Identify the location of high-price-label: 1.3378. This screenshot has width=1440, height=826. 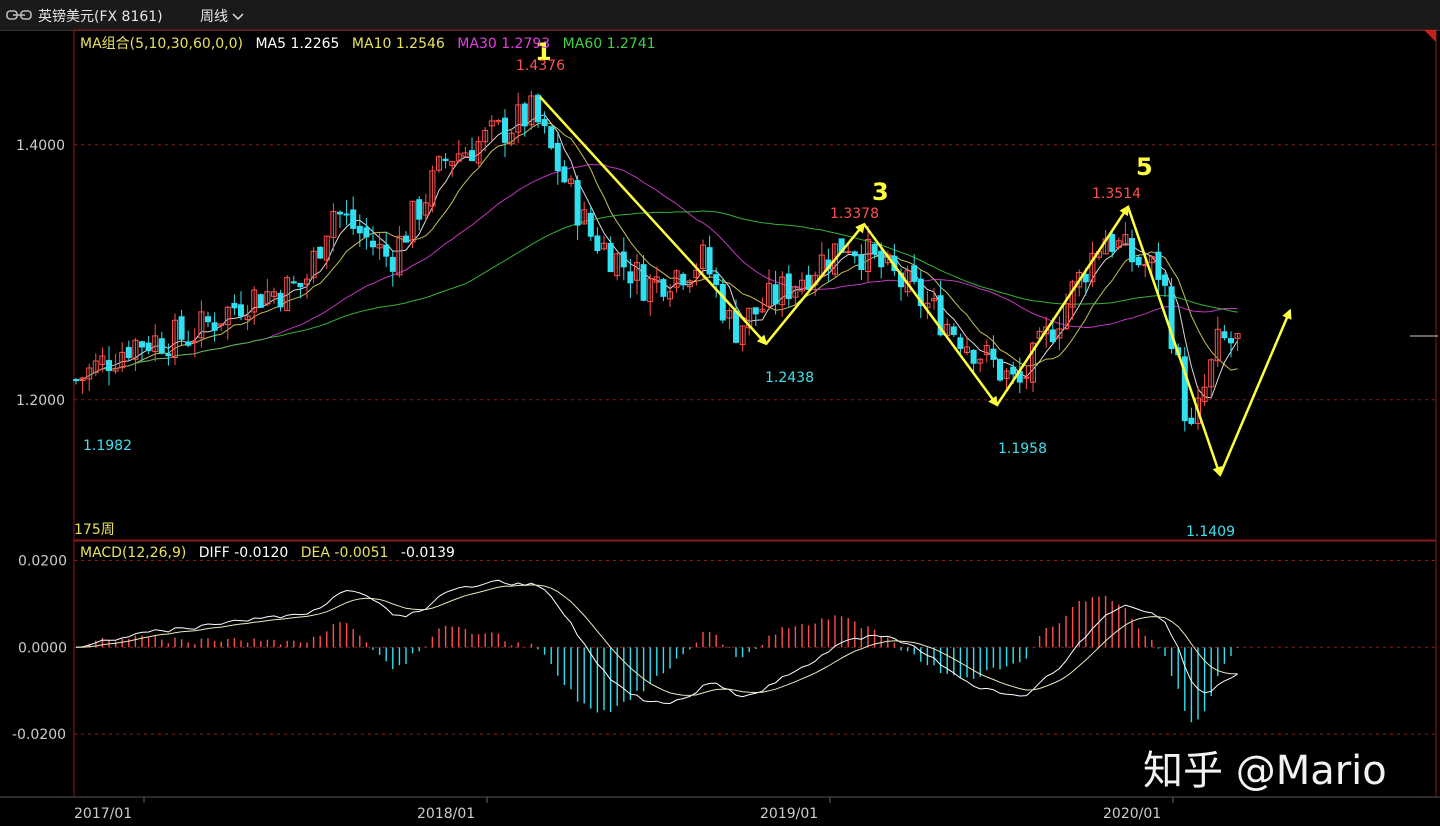
(854, 214).